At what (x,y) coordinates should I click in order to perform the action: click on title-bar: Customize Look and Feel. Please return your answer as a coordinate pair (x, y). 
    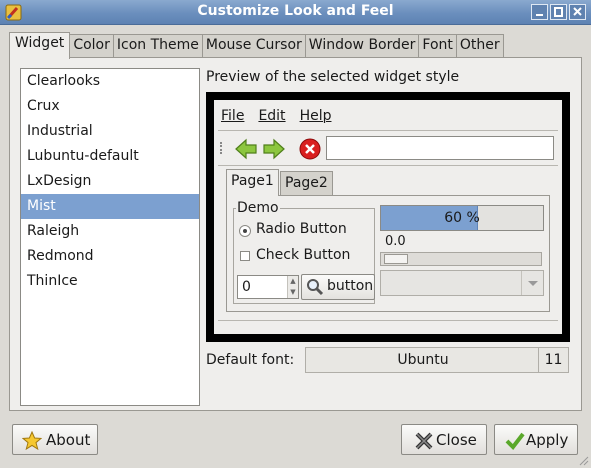
    Looking at the image, I should click on (295, 12).